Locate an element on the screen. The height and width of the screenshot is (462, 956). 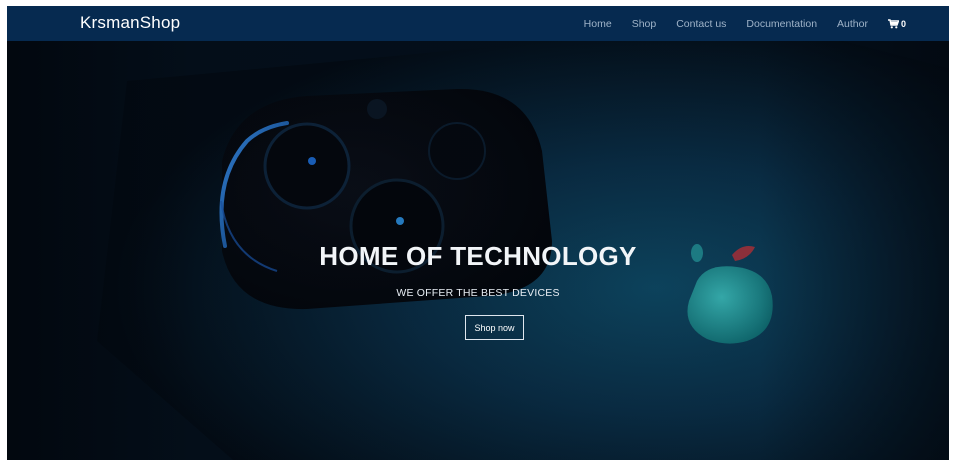
nav-link-shop: Shop is located at coordinates (644, 24).